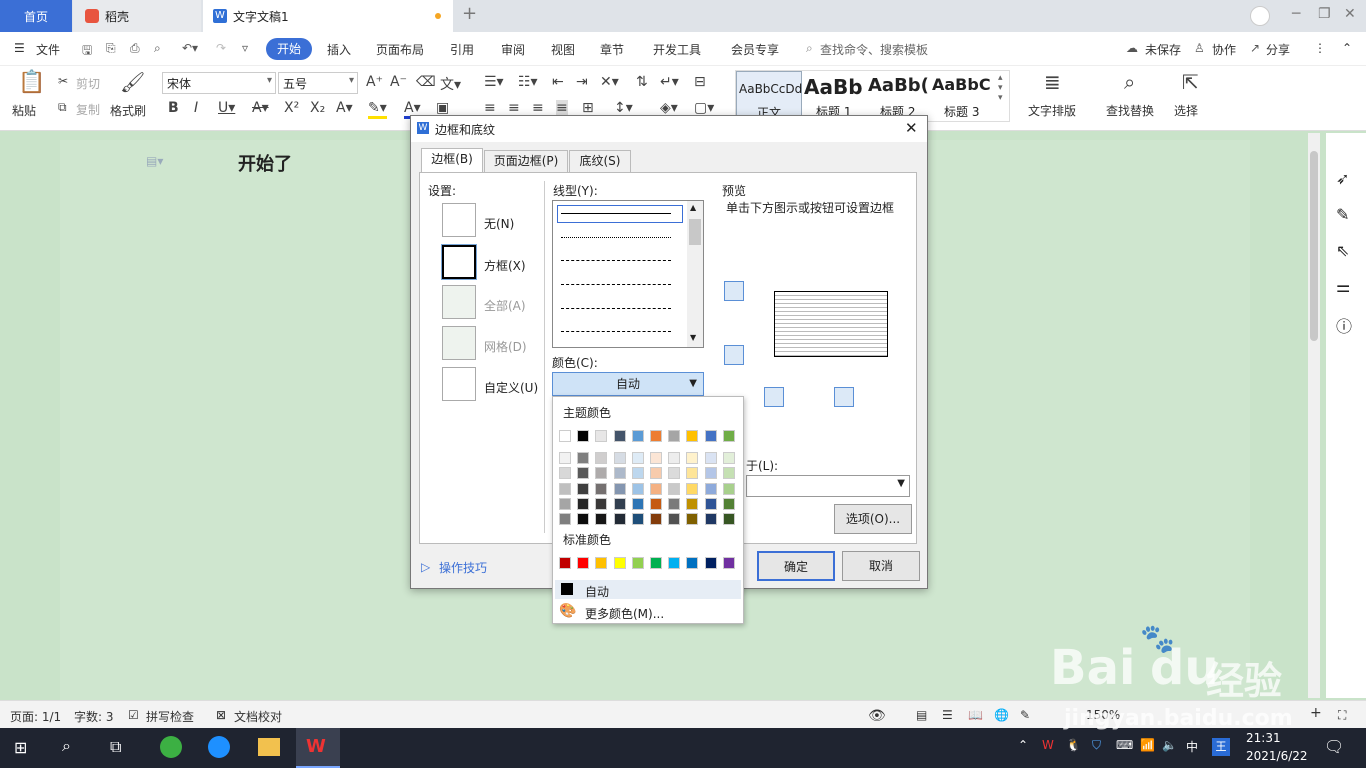 This screenshot has width=1366, height=768. Describe the element at coordinates (1342, 715) in the screenshot. I see `fit-icon: ⛶` at that location.